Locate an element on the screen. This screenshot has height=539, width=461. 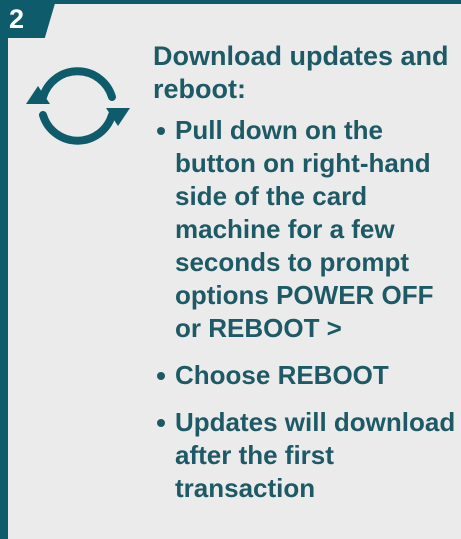
step-number: 2 is located at coordinates (17, 19).